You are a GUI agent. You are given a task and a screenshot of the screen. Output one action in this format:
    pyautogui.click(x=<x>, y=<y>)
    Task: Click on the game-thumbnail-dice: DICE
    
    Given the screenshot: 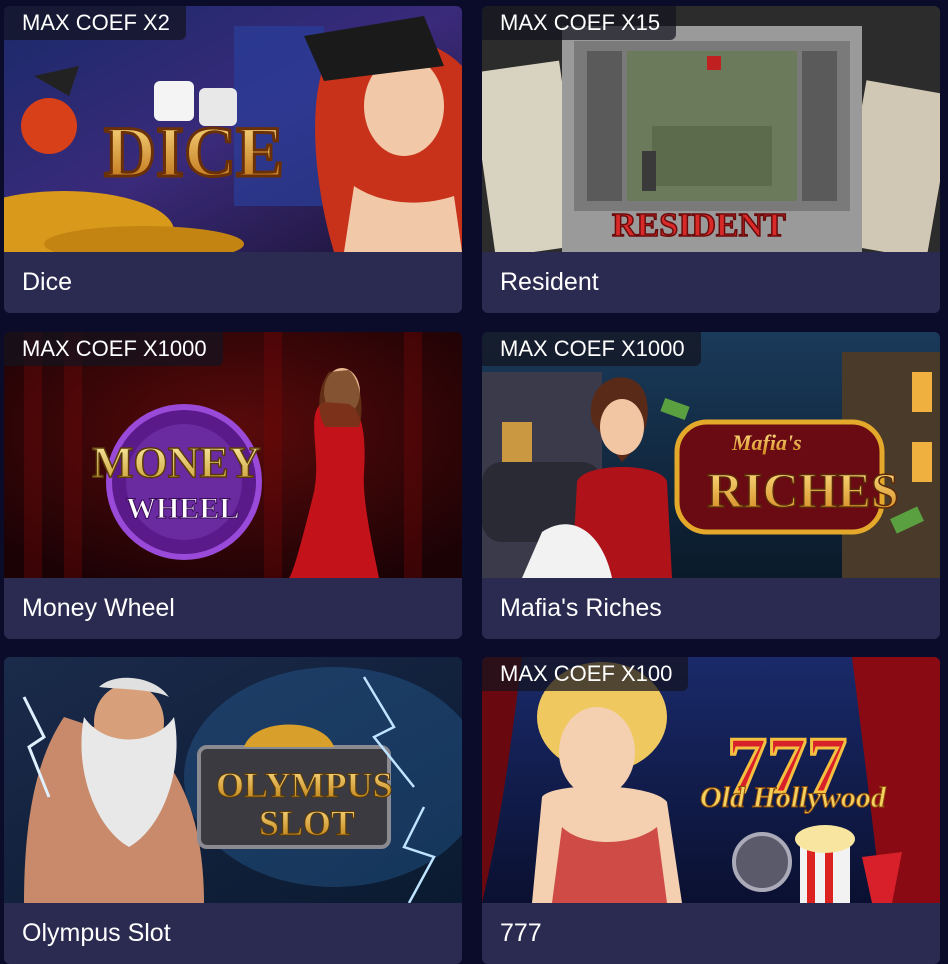 What is the action you would take?
    pyautogui.click(x=233, y=129)
    